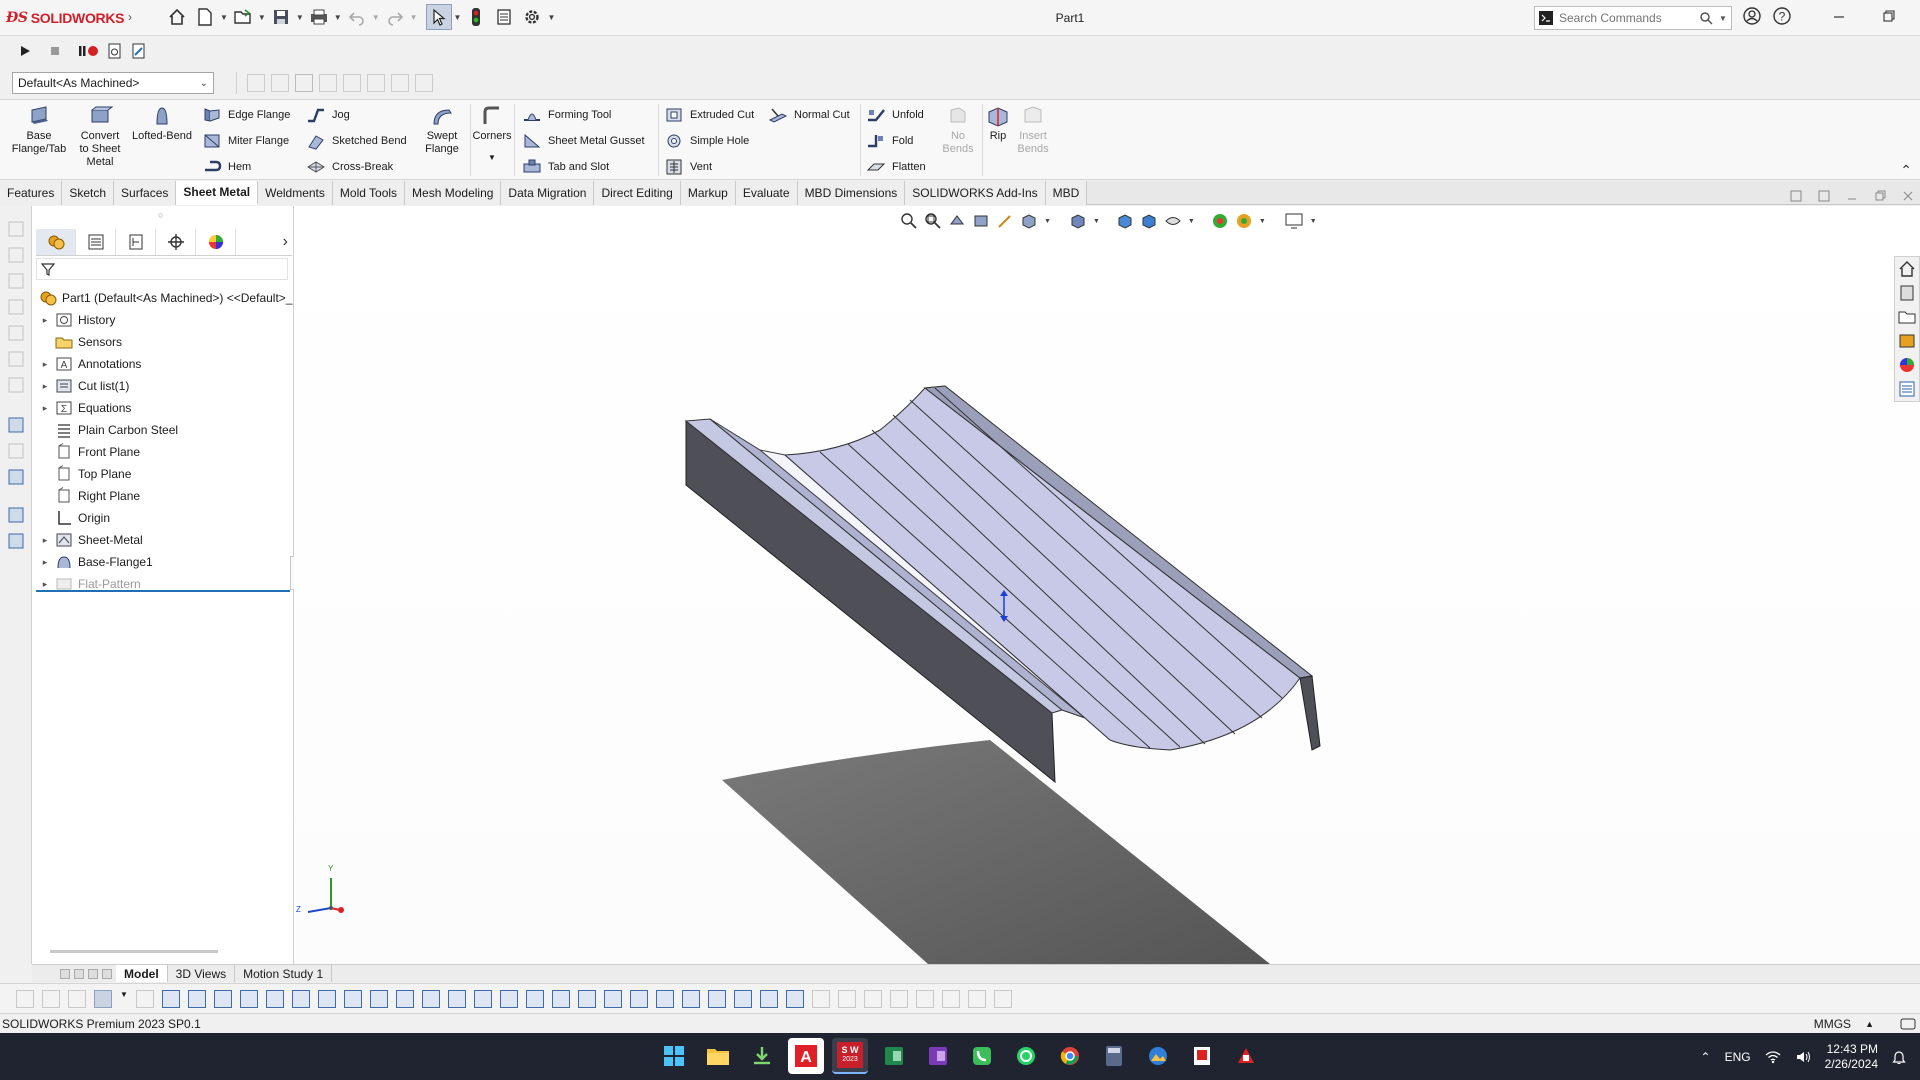  Describe the element at coordinates (1026, 1056) in the screenshot. I see `whatsapp-app` at that location.